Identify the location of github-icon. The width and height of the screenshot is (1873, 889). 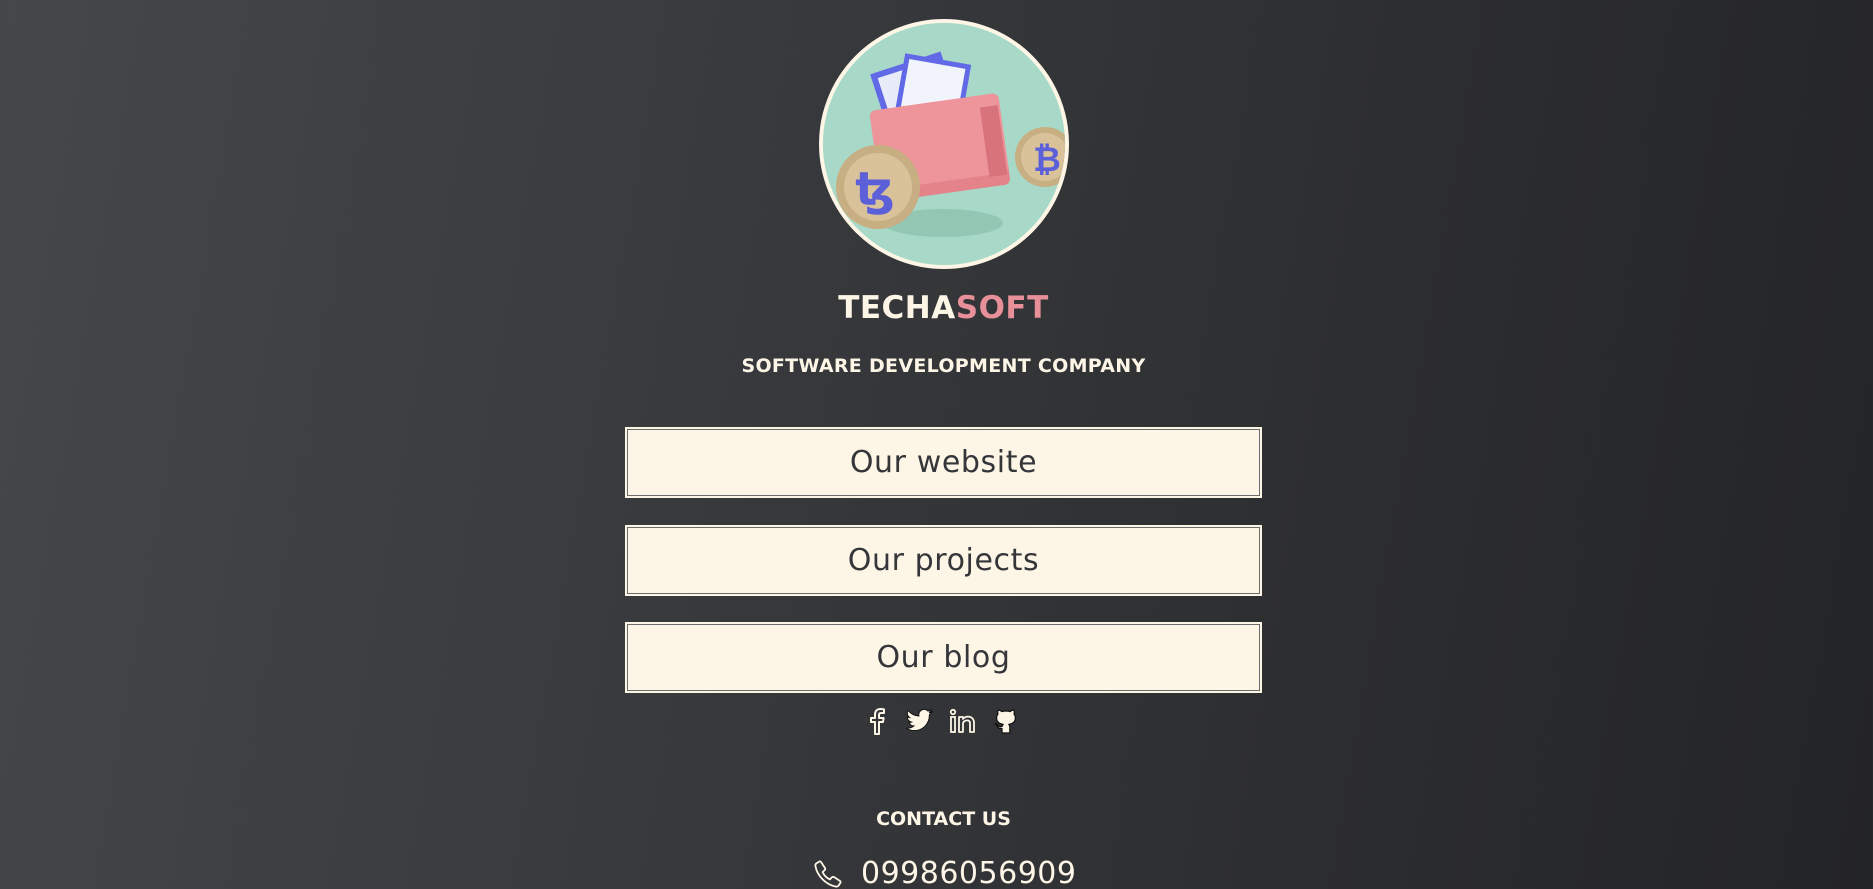
(1005, 720).